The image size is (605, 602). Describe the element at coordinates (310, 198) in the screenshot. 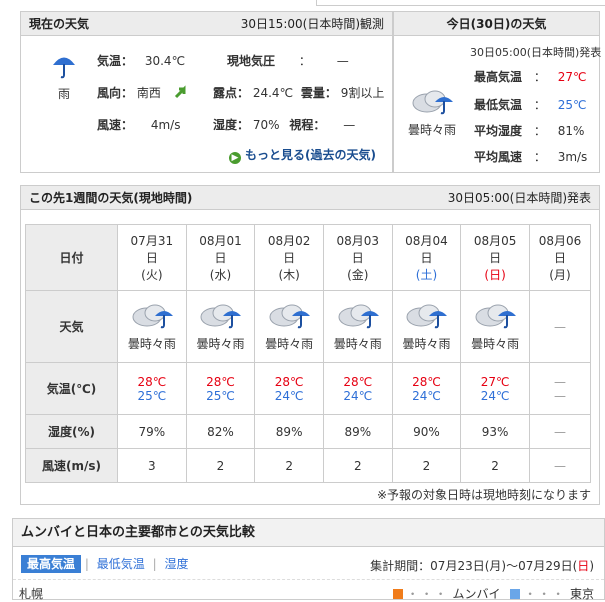

I see `weekly-forecast-header: この先1週間の天気(現地時間) 30日05:00(日本時間)発表` at that location.